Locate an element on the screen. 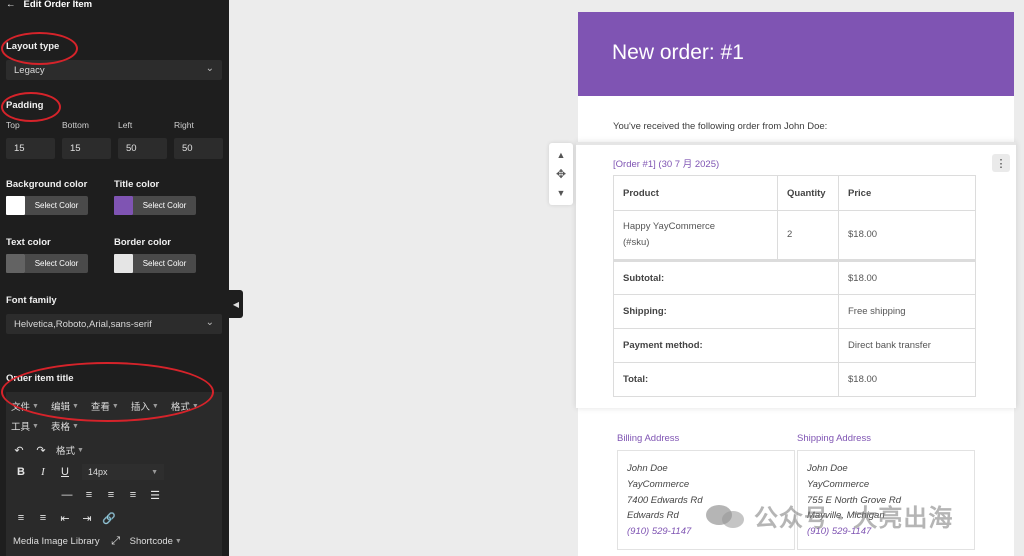  summary-label: Payment method: is located at coordinates (726, 345).